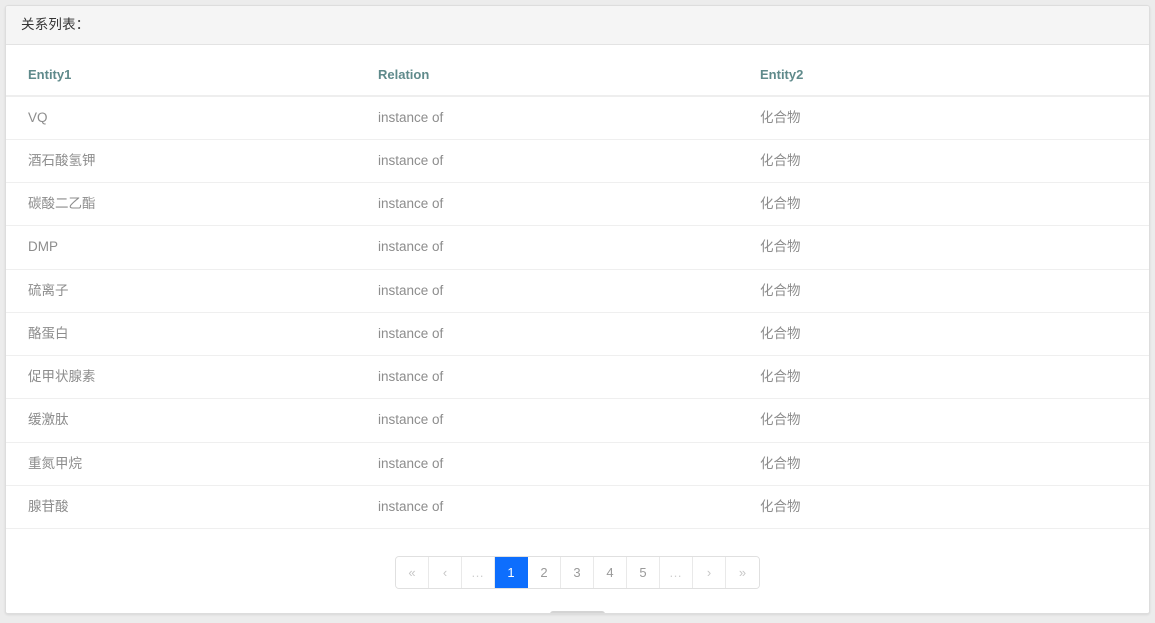  Describe the element at coordinates (187, 117) in the screenshot. I see `cell-entity1: VQ` at that location.